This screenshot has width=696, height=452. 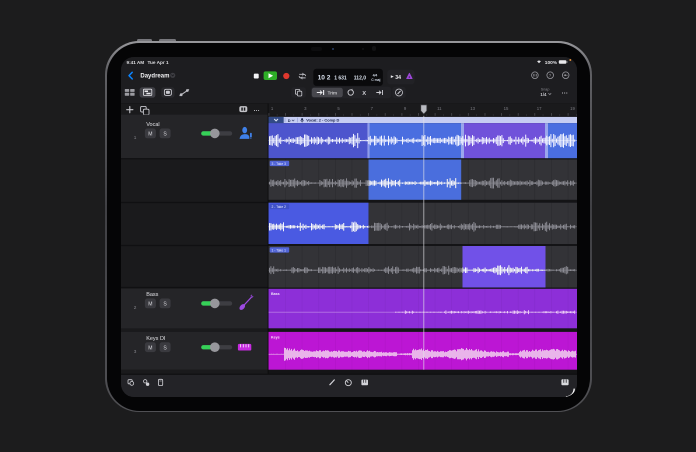 What do you see at coordinates (152, 125) in the screenshot?
I see `svg-text: Vocal` at bounding box center [152, 125].